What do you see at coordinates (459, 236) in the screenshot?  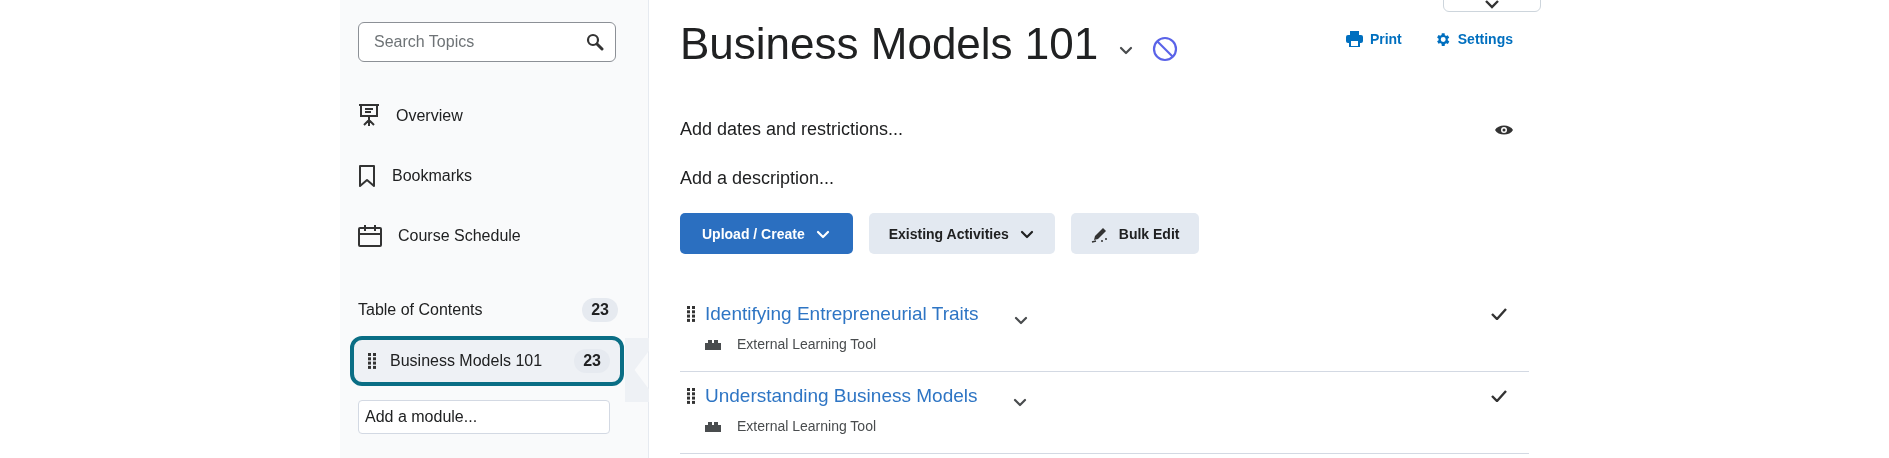 I see `nav-link: Course Schedule` at bounding box center [459, 236].